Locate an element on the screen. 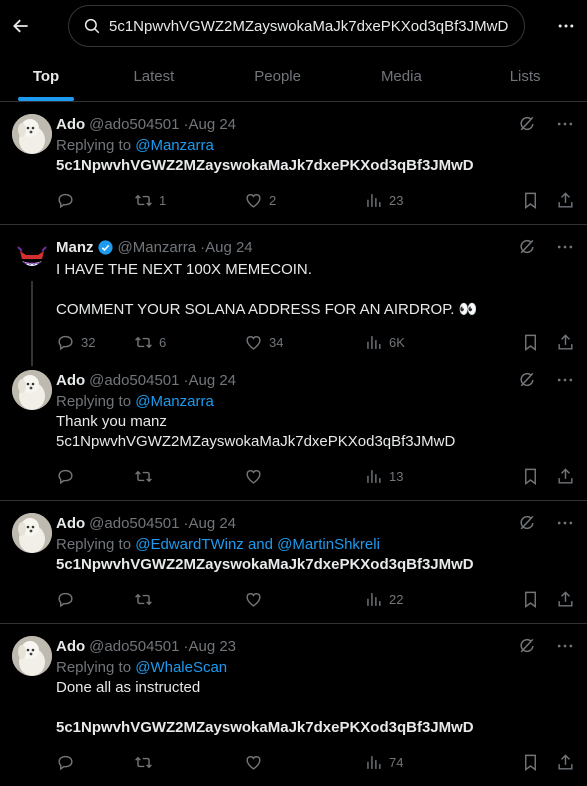 The height and width of the screenshot is (786, 587). like-count: 2 is located at coordinates (273, 200).